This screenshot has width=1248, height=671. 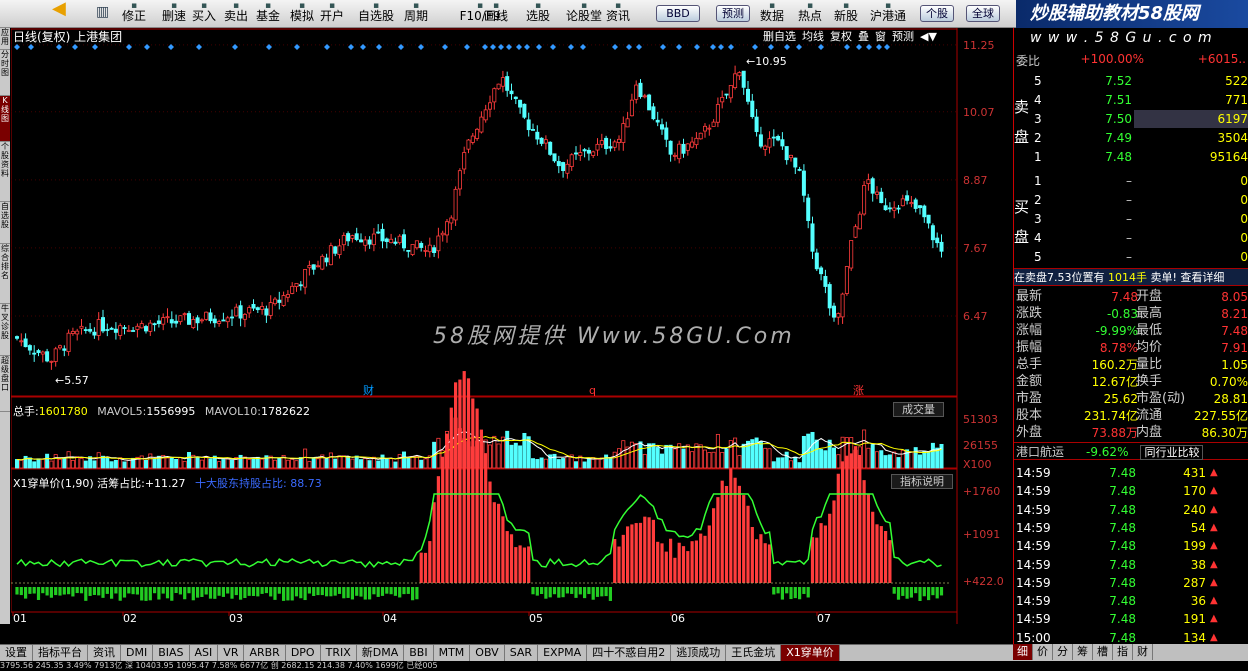 I want to click on indicator-tab-5: ASI, so click(x=204, y=653).